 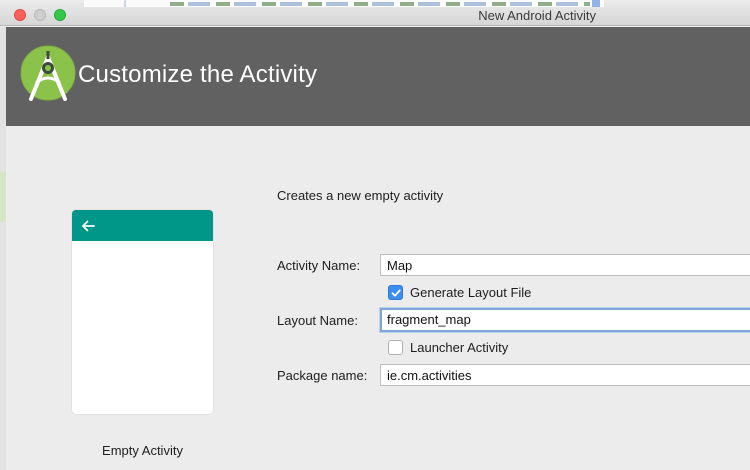 What do you see at coordinates (88, 226) in the screenshot?
I see `arrow-back-icon` at bounding box center [88, 226].